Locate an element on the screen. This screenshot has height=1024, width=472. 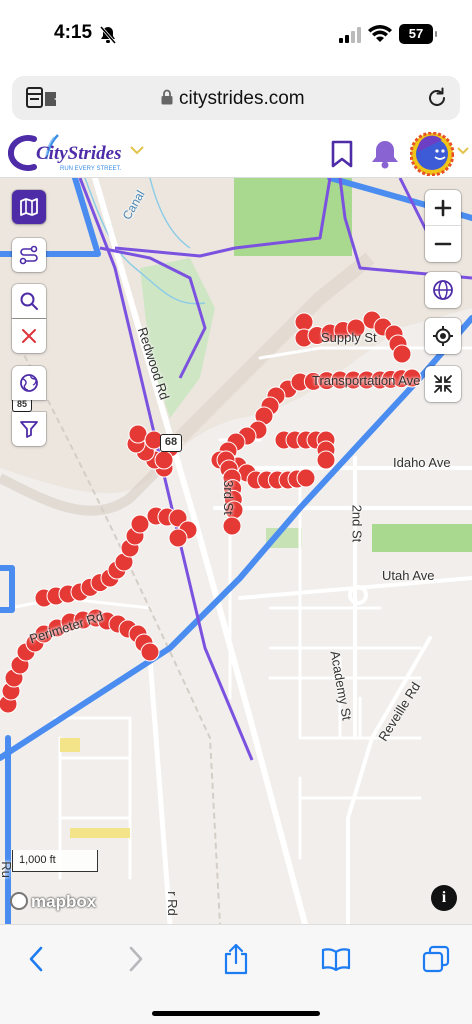
search-button is located at coordinates (29, 301).